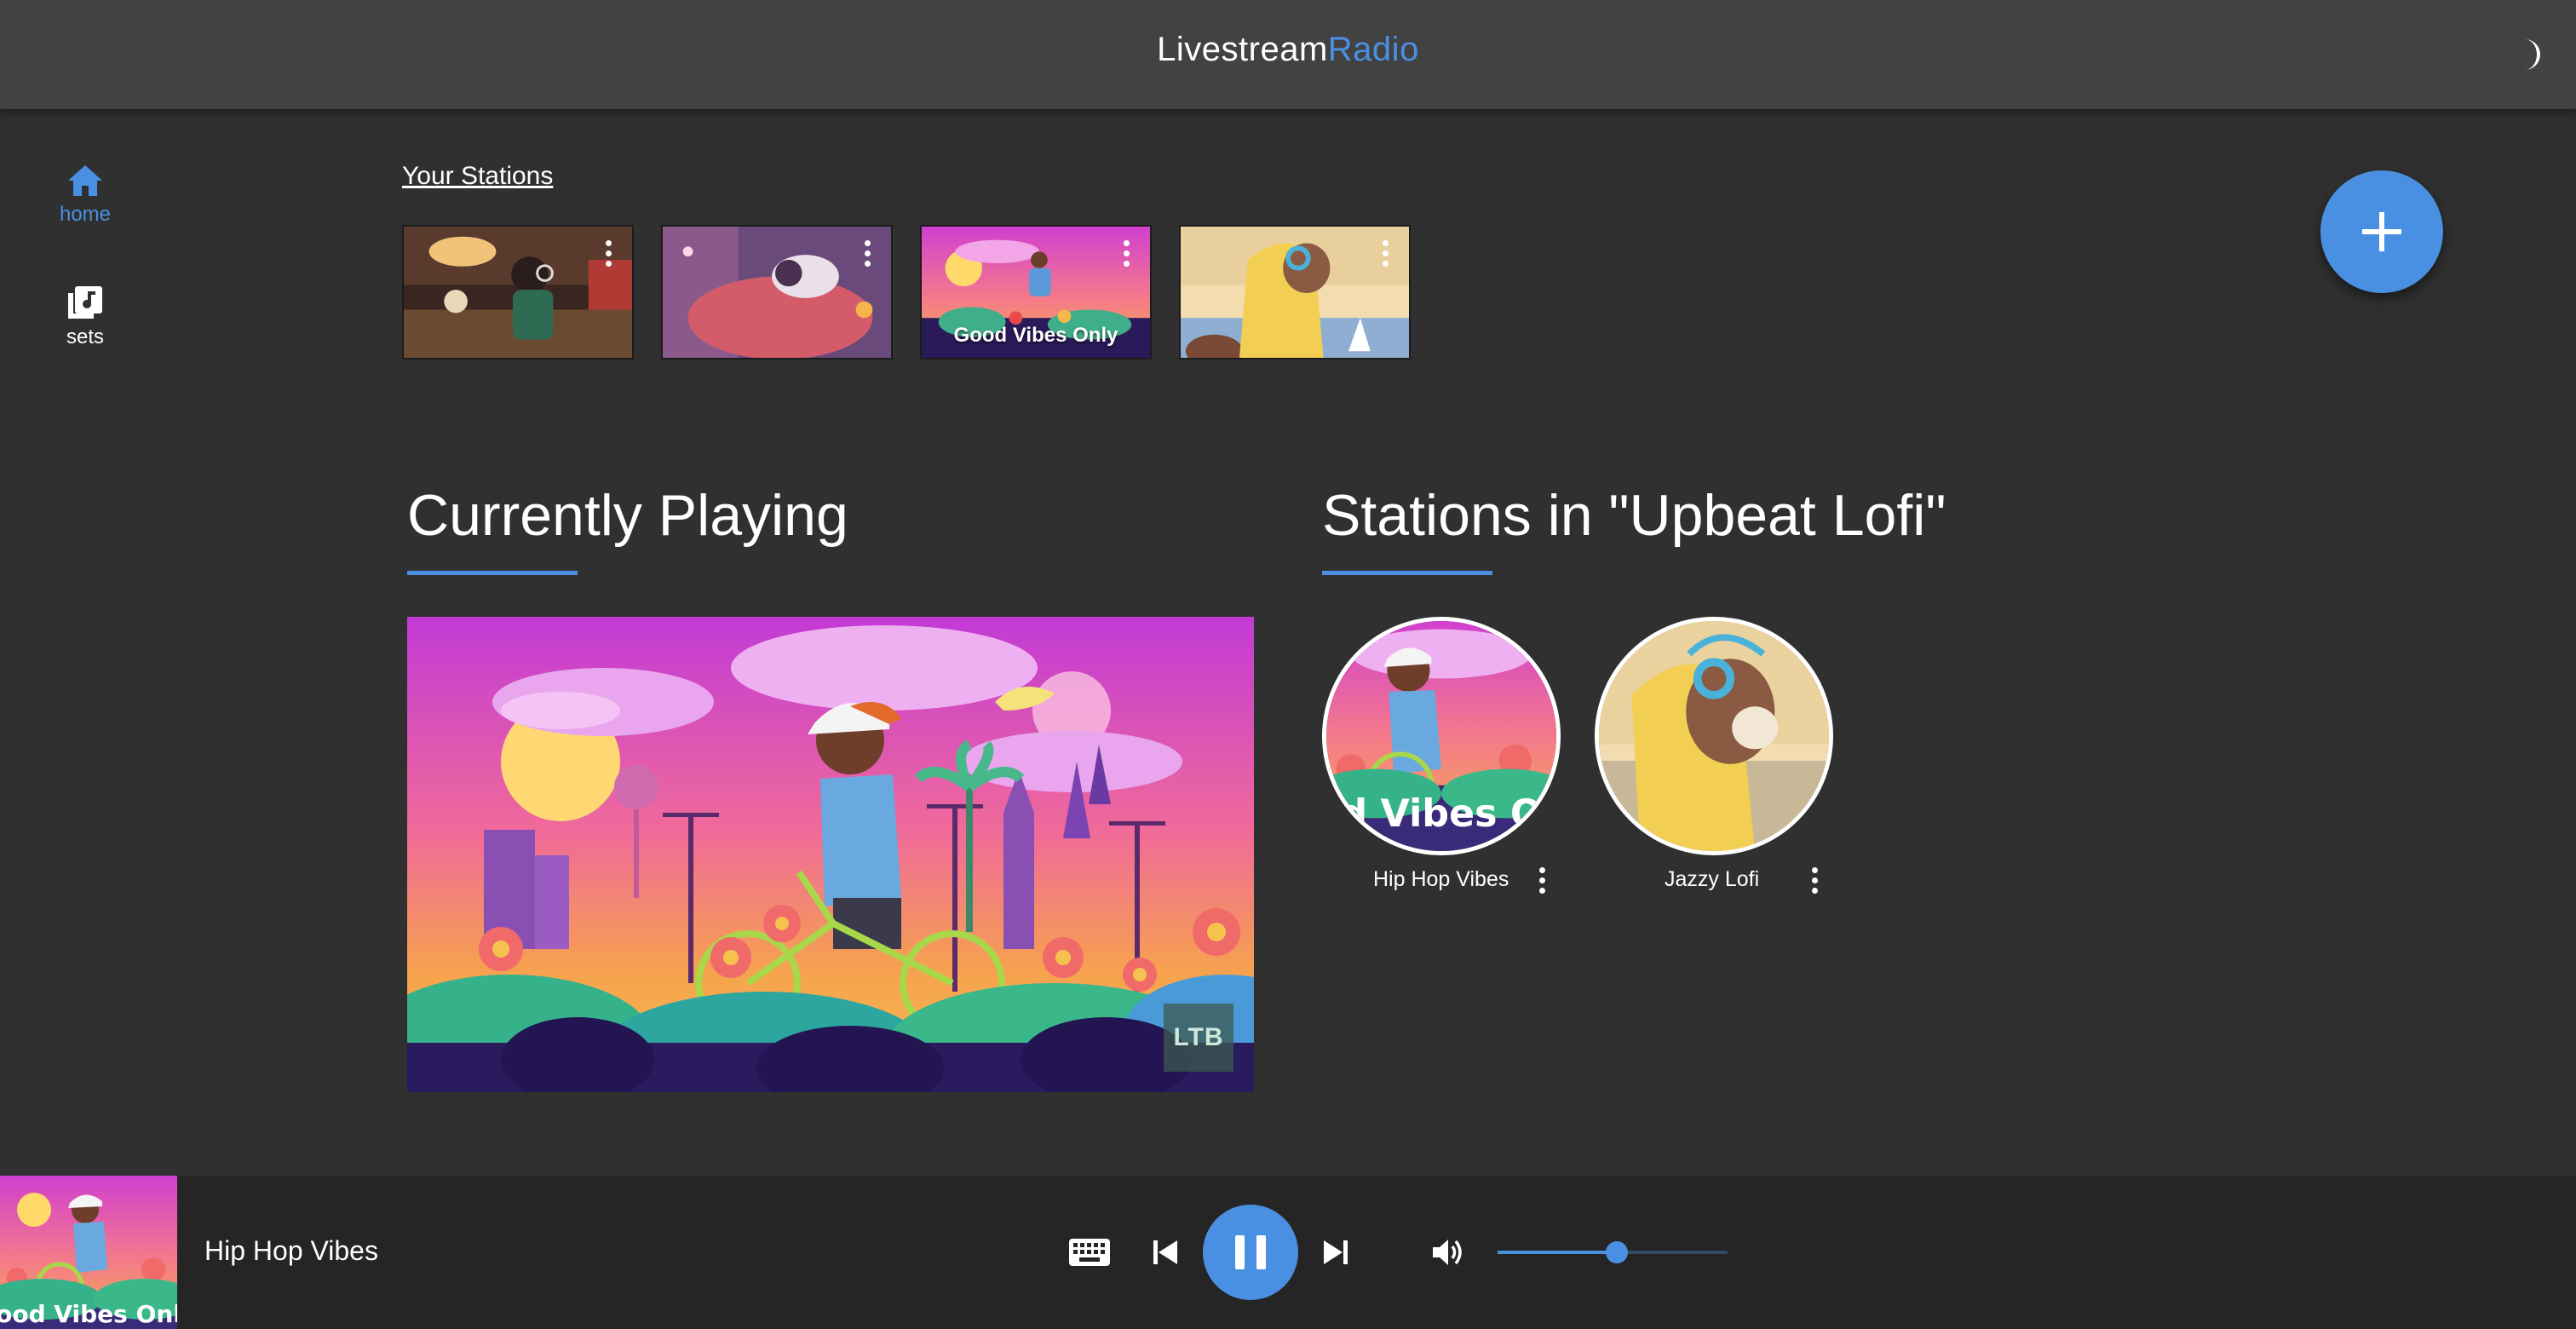 This screenshot has height=1329, width=2576. I want to click on skip-previous-icon, so click(1165, 1252).